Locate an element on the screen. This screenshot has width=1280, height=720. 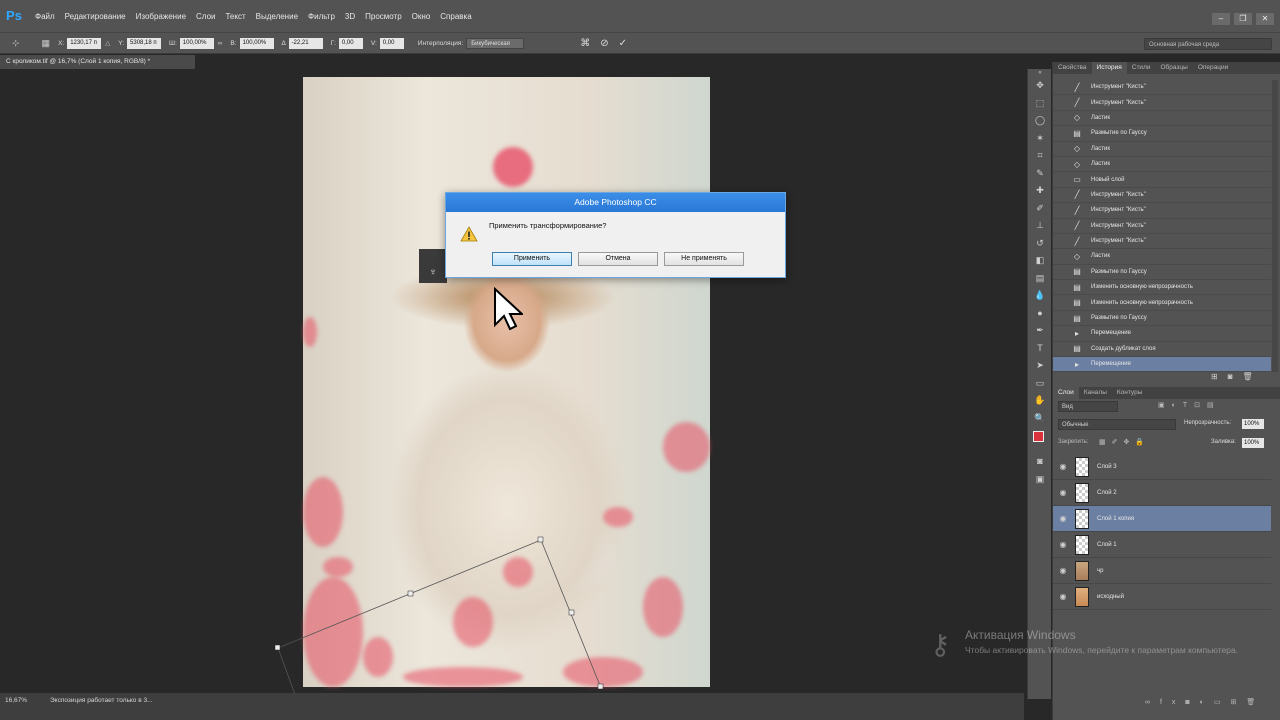
close-icon: ✕ is located at coordinates (1265, 19).